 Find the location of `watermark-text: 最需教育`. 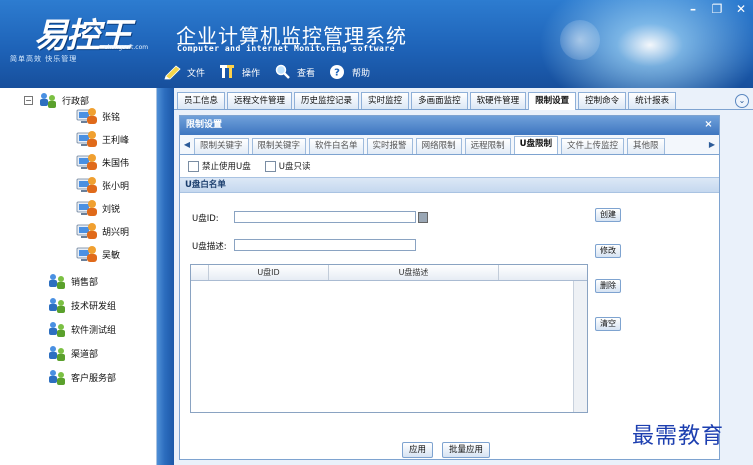

watermark-text: 最需教育 is located at coordinates (678, 436).